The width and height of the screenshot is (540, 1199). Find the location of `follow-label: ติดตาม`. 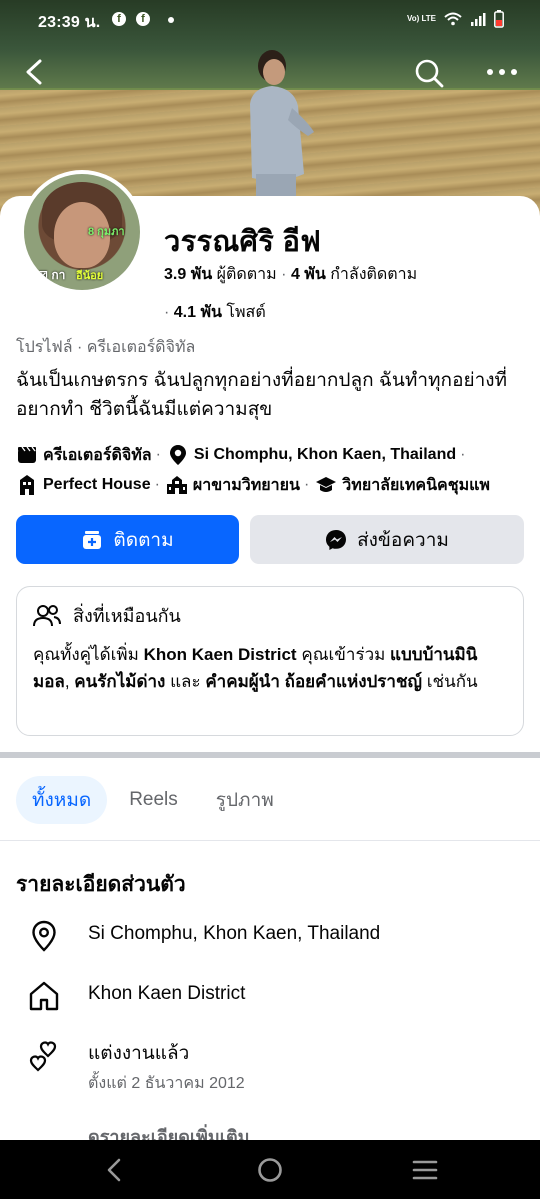

follow-label: ติดตาม is located at coordinates (143, 540).